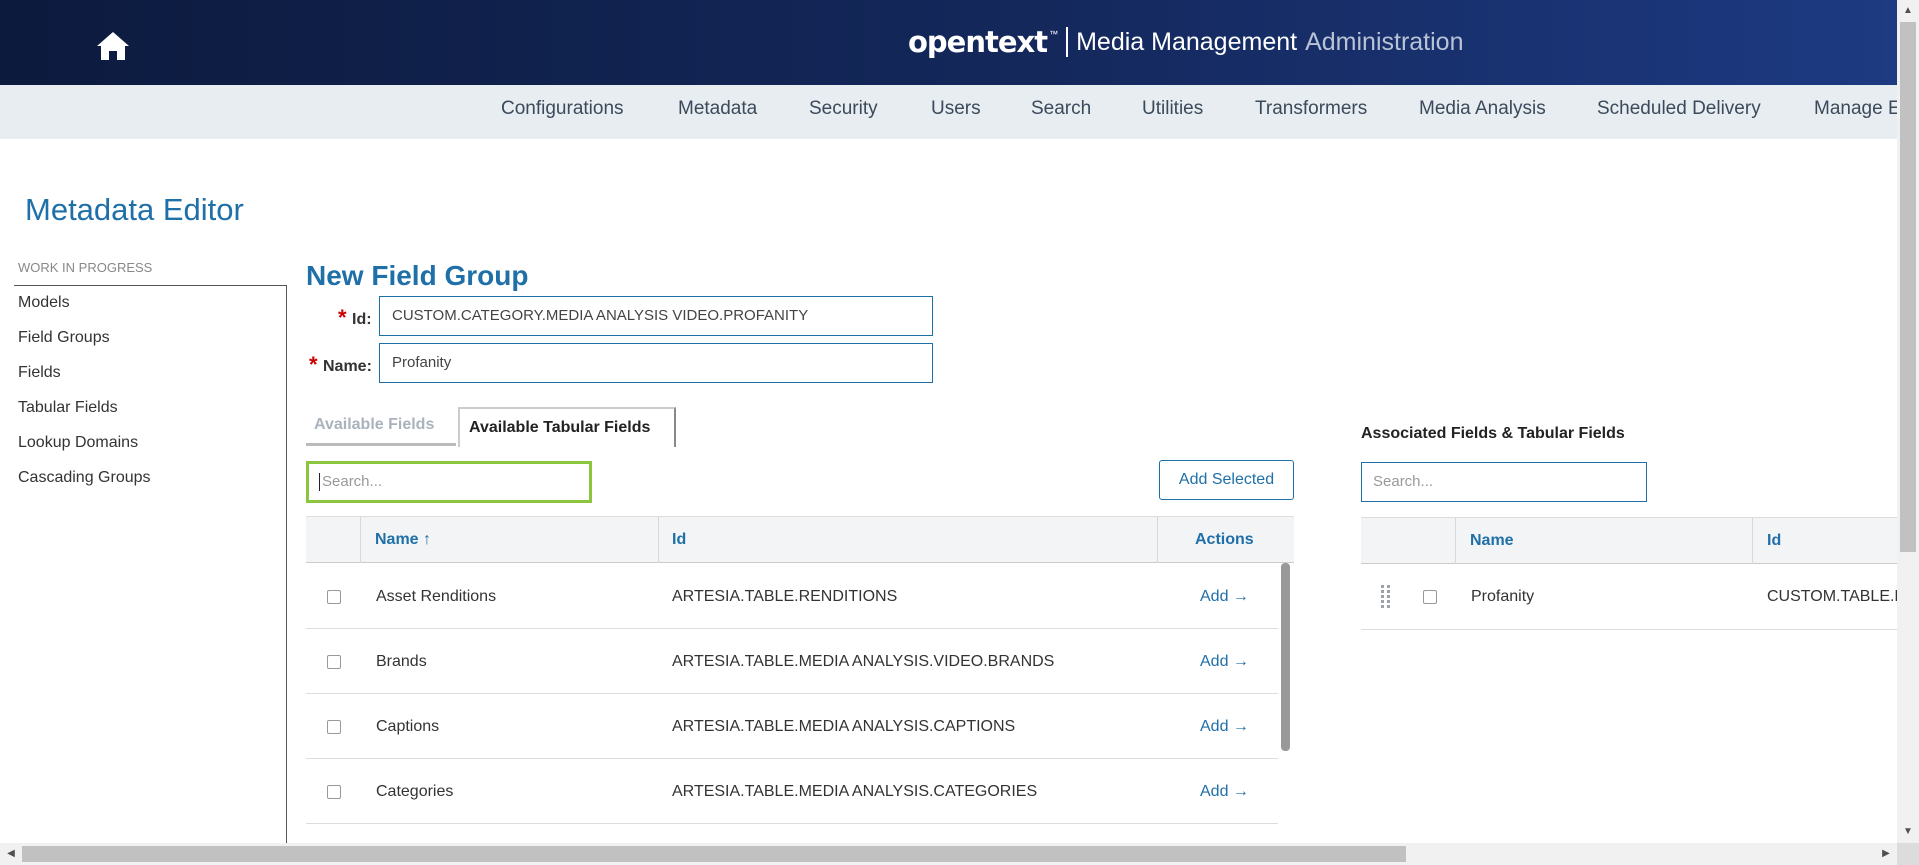 This screenshot has width=1919, height=865. I want to click on available-table-header: Name ↑ Id Actions, so click(800, 539).